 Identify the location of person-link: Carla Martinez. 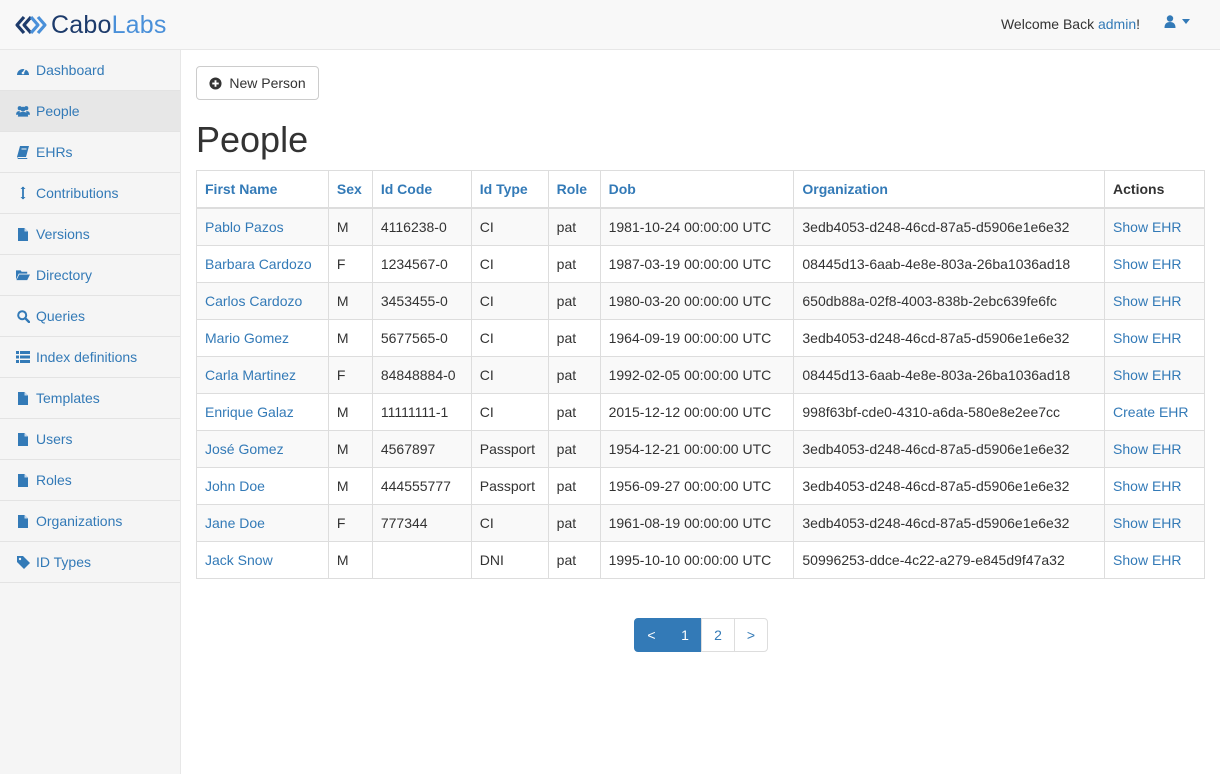
(250, 375).